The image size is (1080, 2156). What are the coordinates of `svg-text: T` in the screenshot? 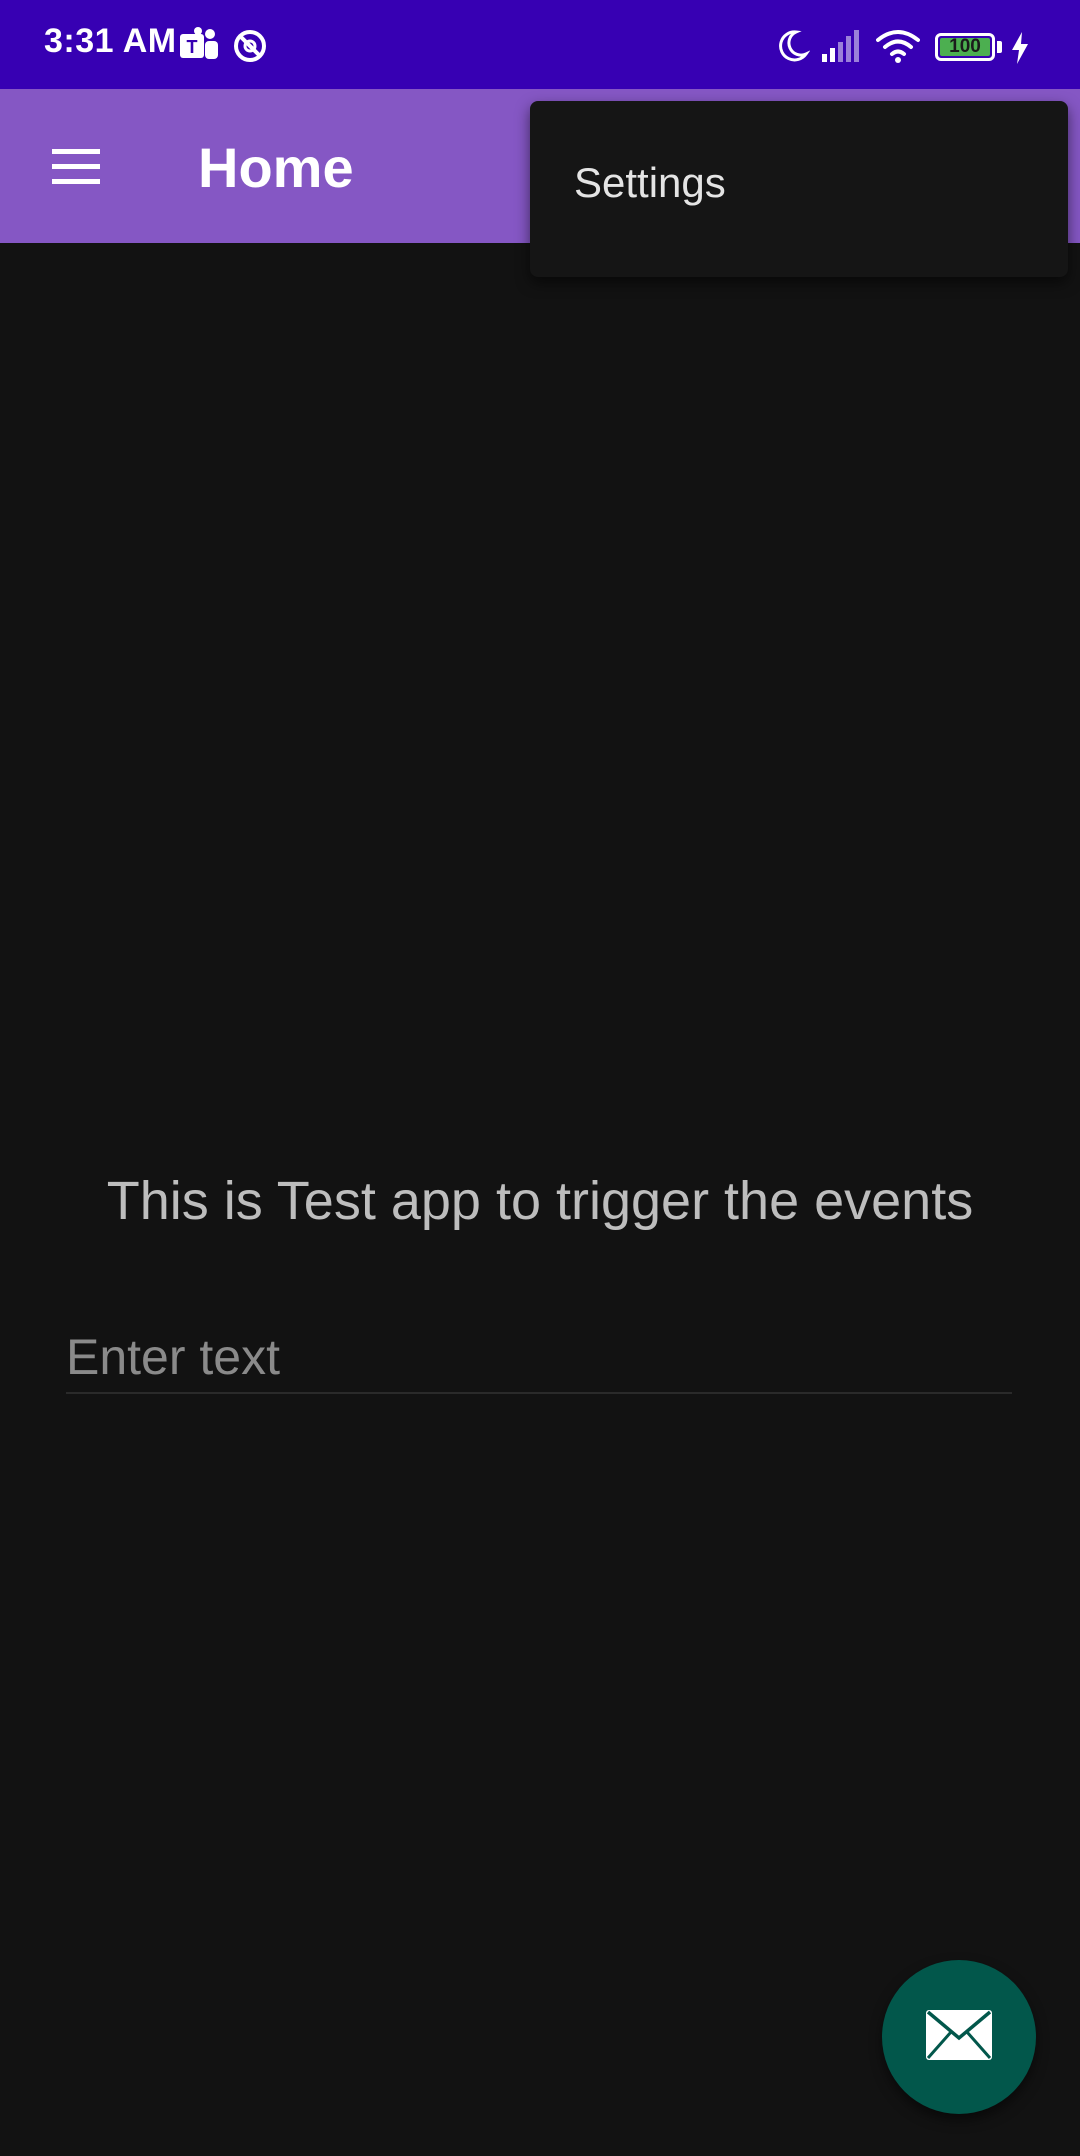 It's located at (192, 47).